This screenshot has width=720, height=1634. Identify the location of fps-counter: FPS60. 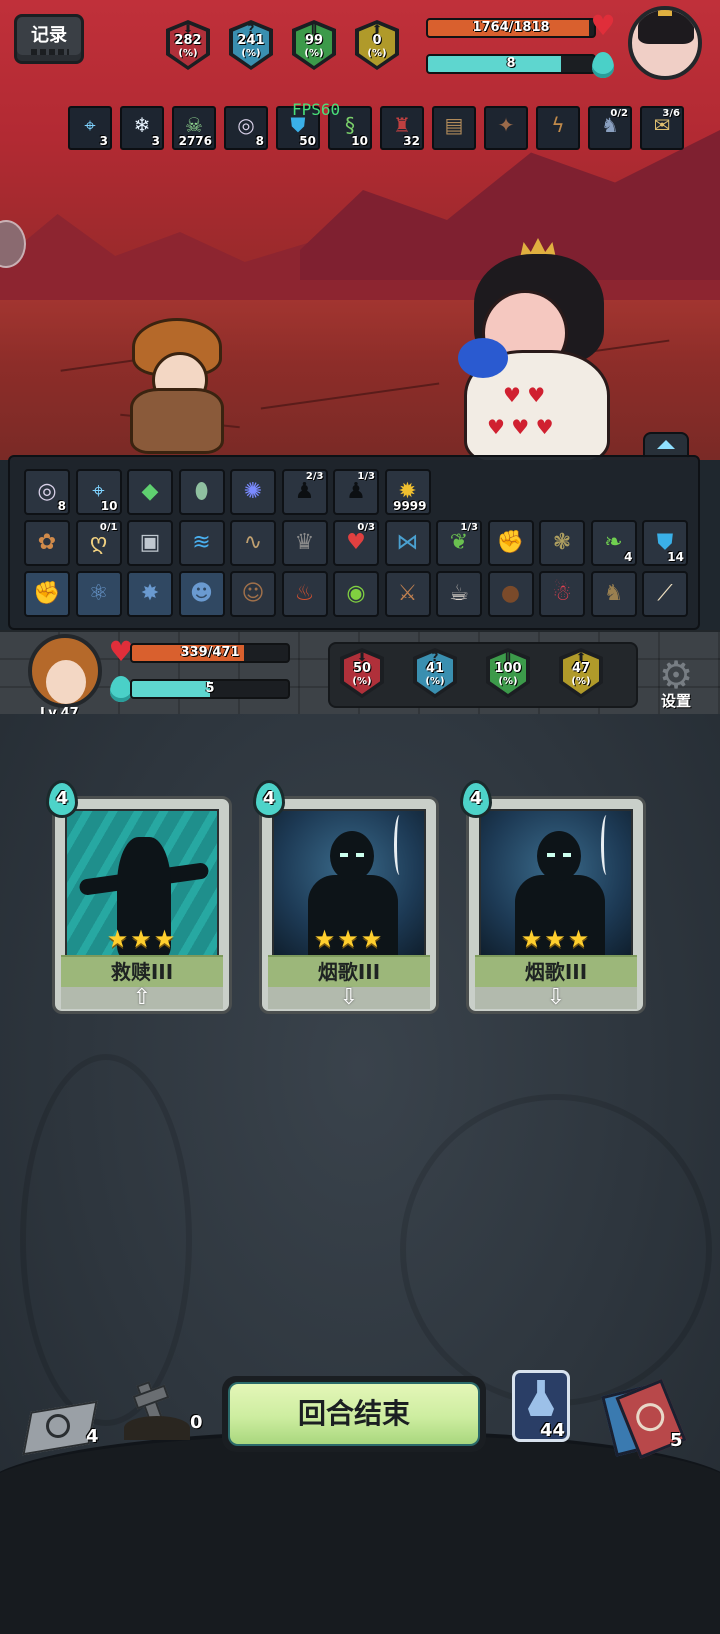
(316, 109).